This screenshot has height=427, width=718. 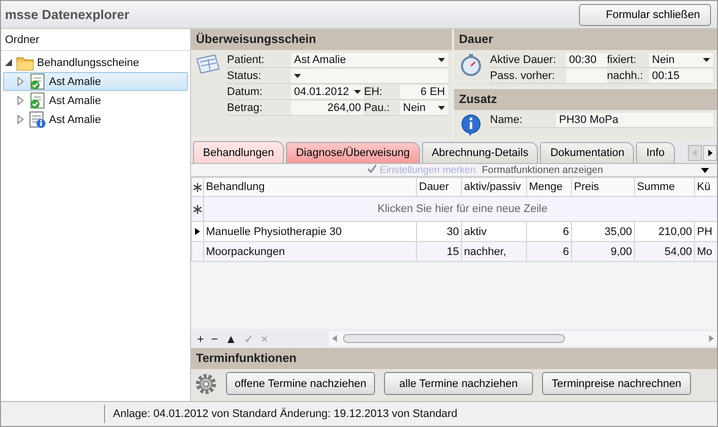 I want to click on input-field: 00:30, so click(x=586, y=60).